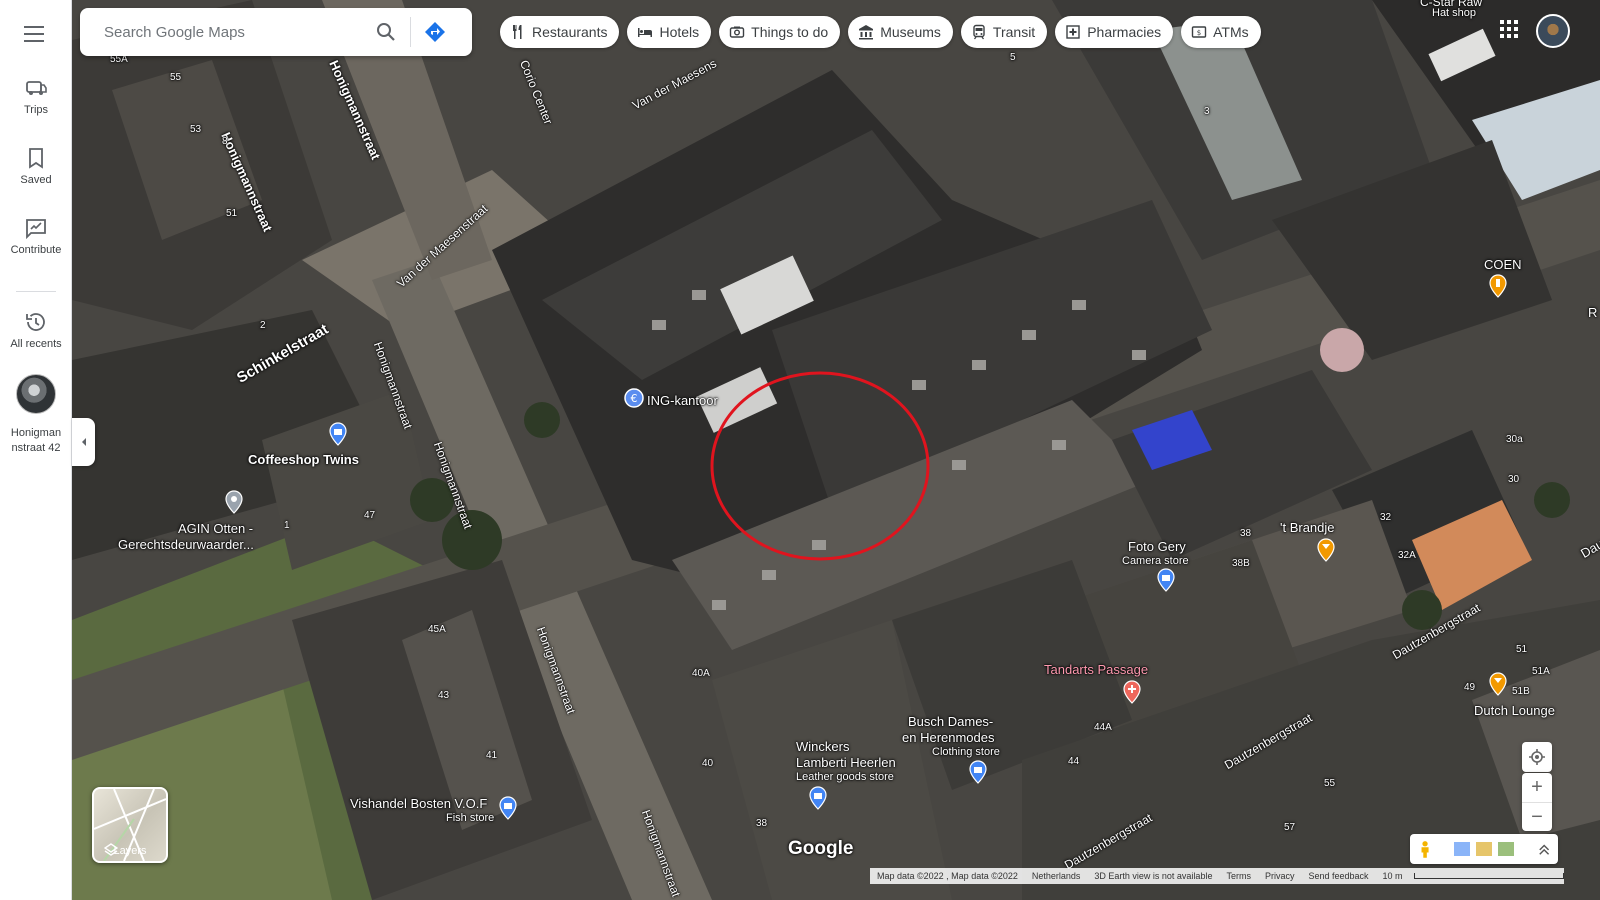 The width and height of the screenshot is (1600, 900). What do you see at coordinates (1157, 546) in the screenshot?
I see `poi-foto-gery-label: Foto Gery` at bounding box center [1157, 546].